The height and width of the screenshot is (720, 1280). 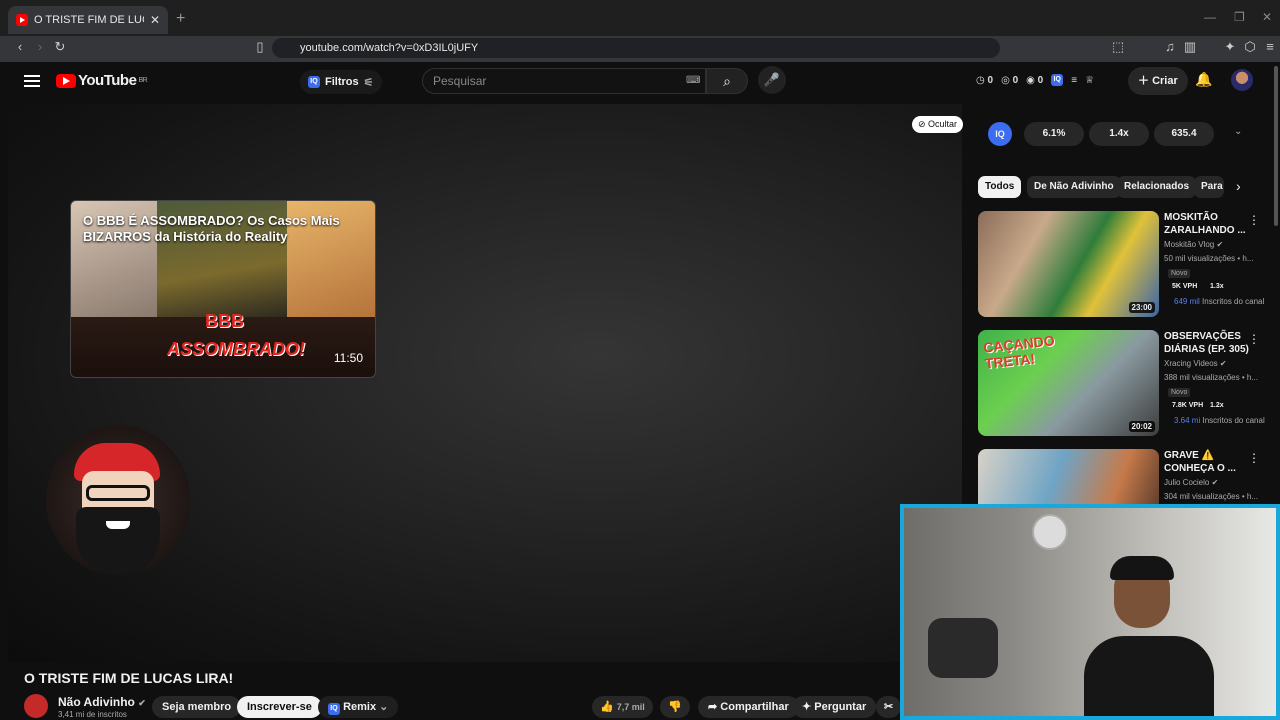 I want to click on notifications-bell-icon: 🔔, so click(x=1203, y=79).